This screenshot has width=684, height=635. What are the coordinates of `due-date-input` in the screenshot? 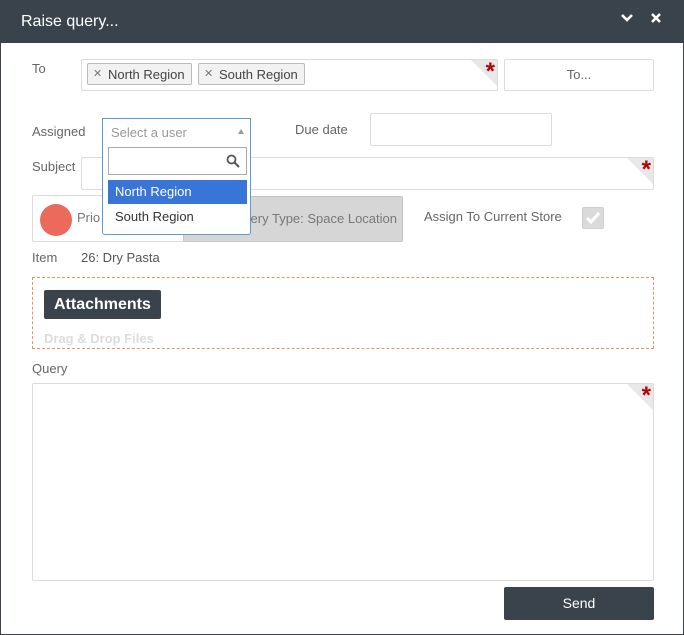 It's located at (461, 129).